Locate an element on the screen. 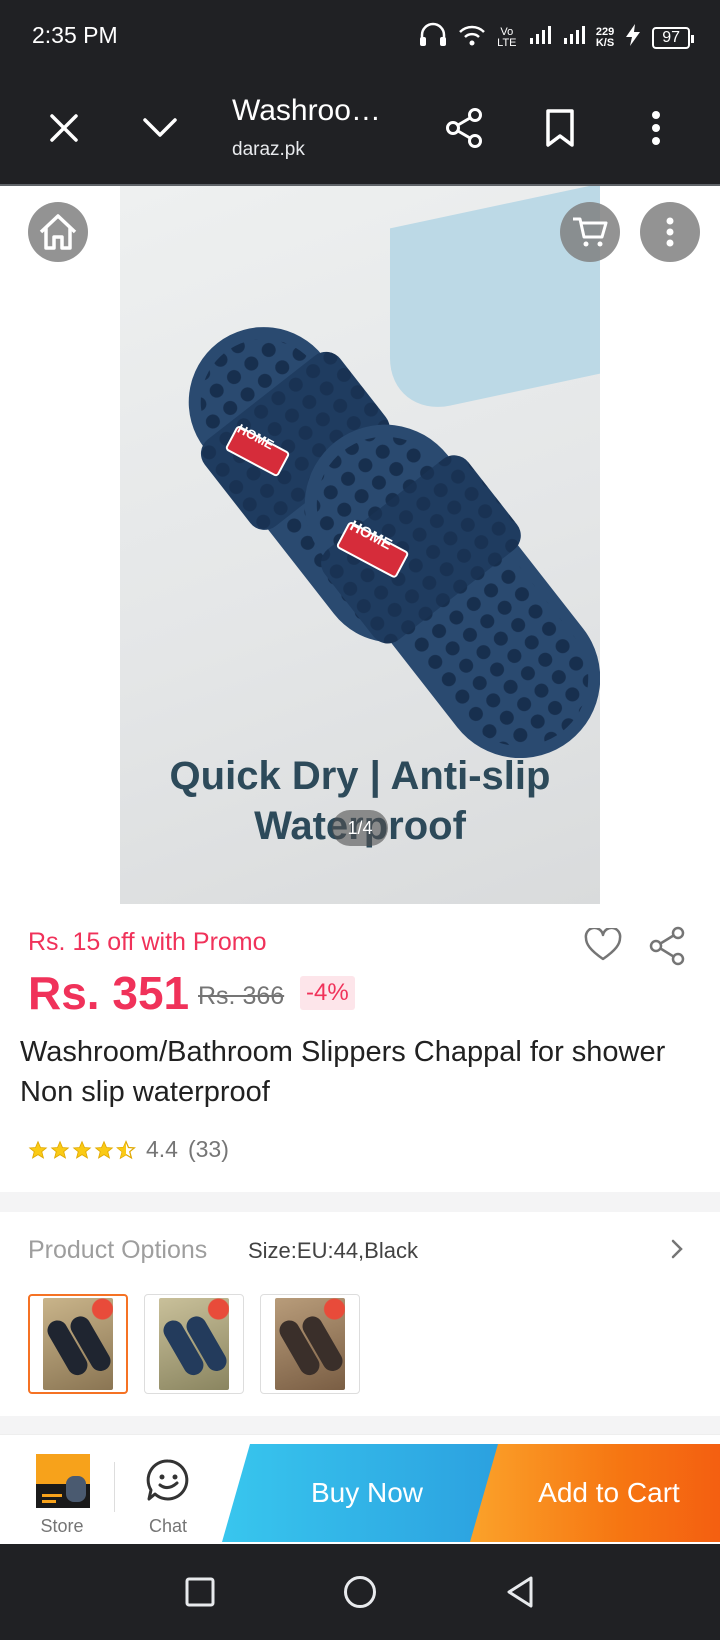 This screenshot has height=1640, width=720. price: Rs. 351 is located at coordinates (109, 993).